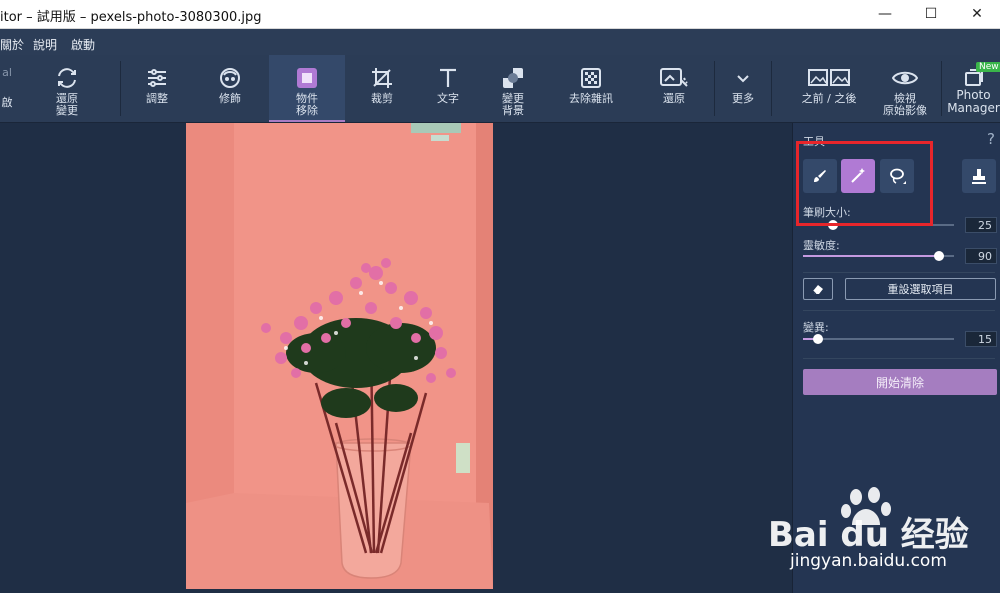  I want to click on close-button: ✕, so click(977, 14).